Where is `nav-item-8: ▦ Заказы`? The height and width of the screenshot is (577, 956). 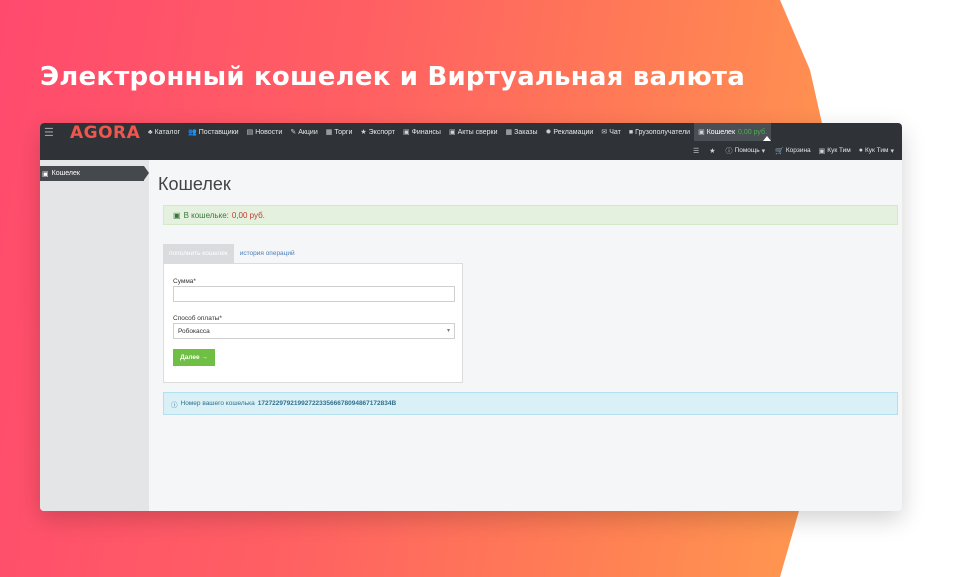
nav-item-8: ▦ Заказы is located at coordinates (522, 132).